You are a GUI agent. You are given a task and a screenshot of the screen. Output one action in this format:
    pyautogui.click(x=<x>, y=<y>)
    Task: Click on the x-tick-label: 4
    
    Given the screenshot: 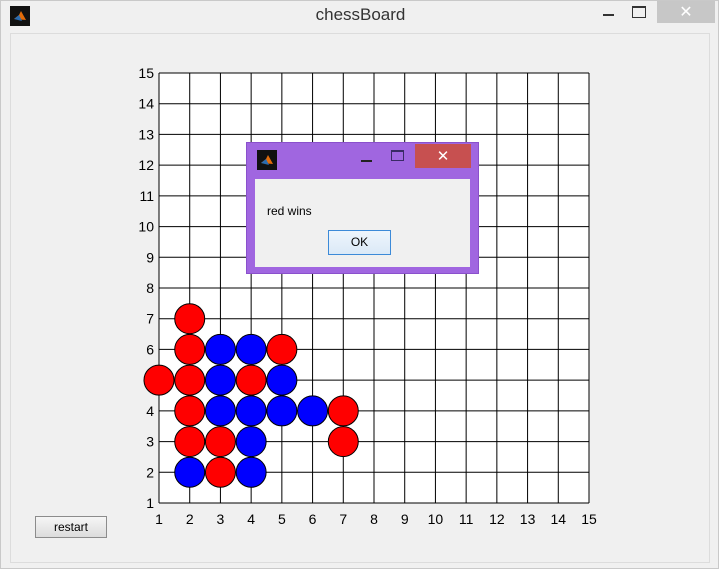 What is the action you would take?
    pyautogui.click(x=251, y=519)
    